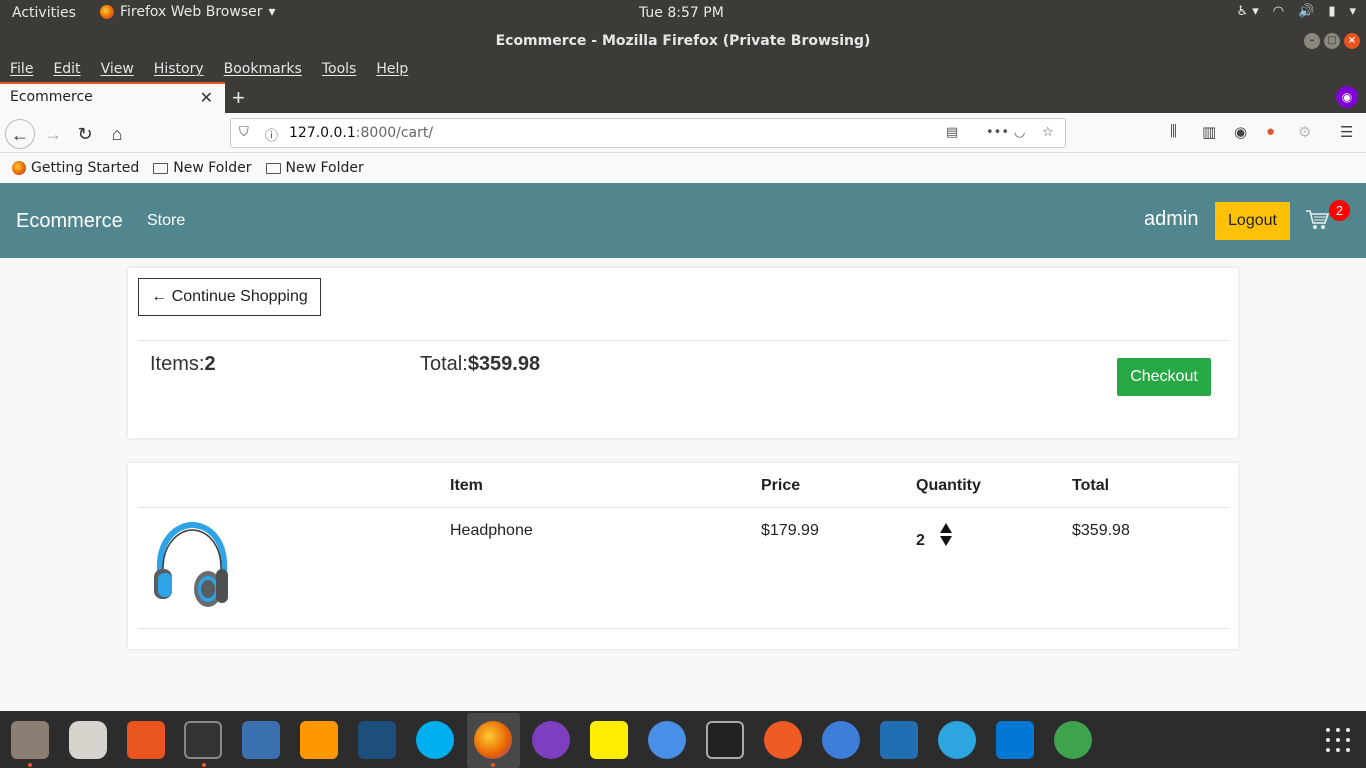 The height and width of the screenshot is (768, 1366). What do you see at coordinates (946, 528) in the screenshot?
I see `arrow-up-icon` at bounding box center [946, 528].